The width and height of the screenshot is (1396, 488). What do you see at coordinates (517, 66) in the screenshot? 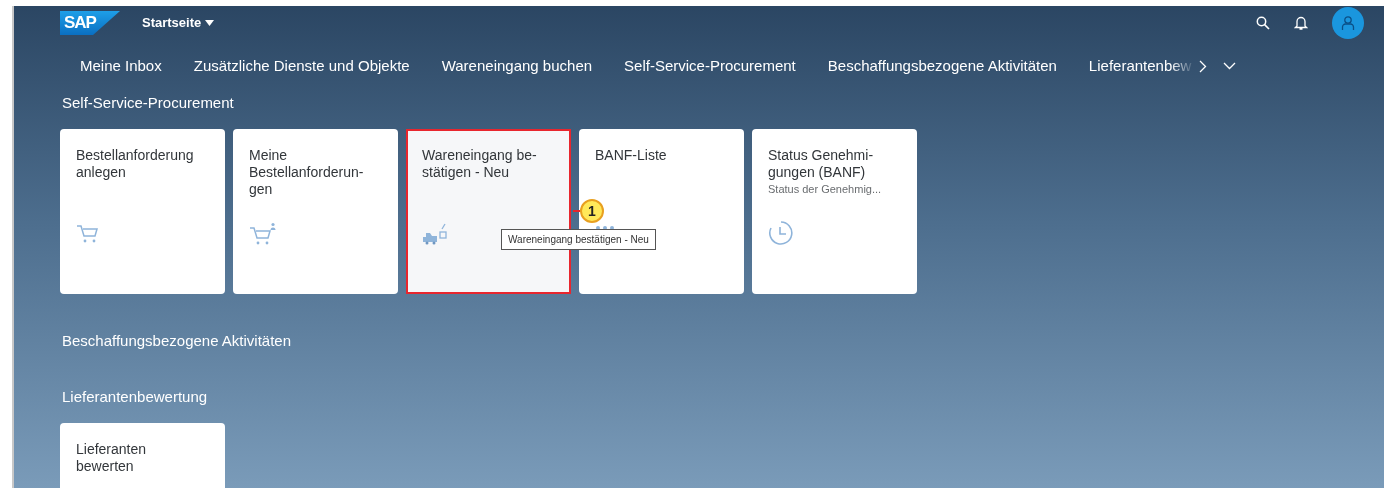
I see `nav-tab: Wareneingang buchen` at bounding box center [517, 66].